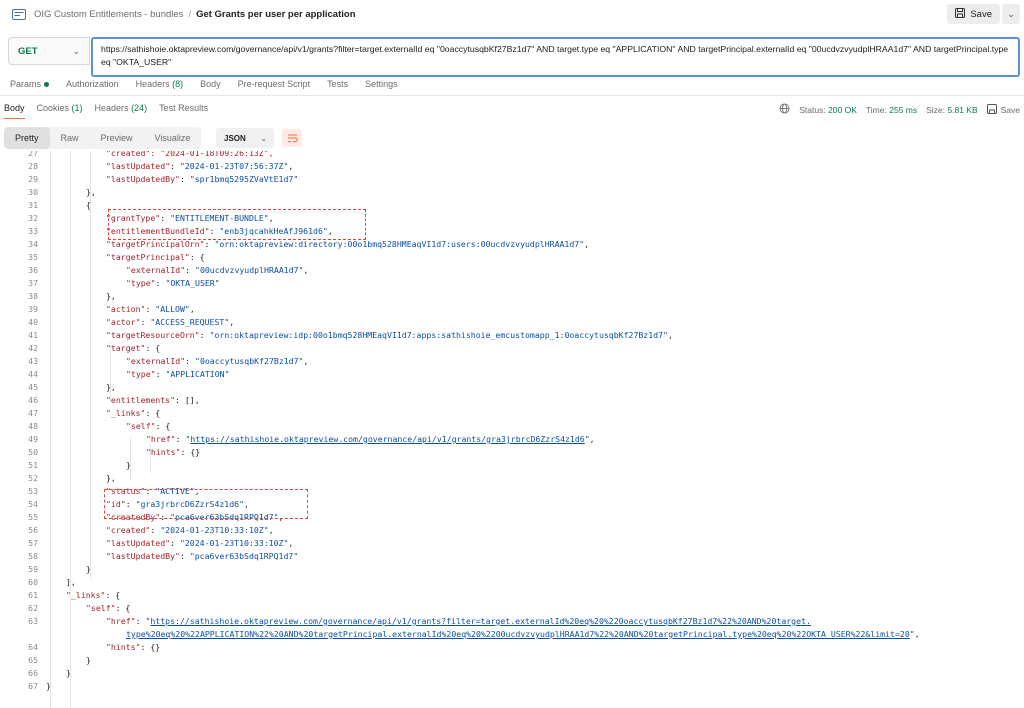 This screenshot has height=708, width=1024. I want to click on tab-pre-request-script: Pre-request Script, so click(274, 86).